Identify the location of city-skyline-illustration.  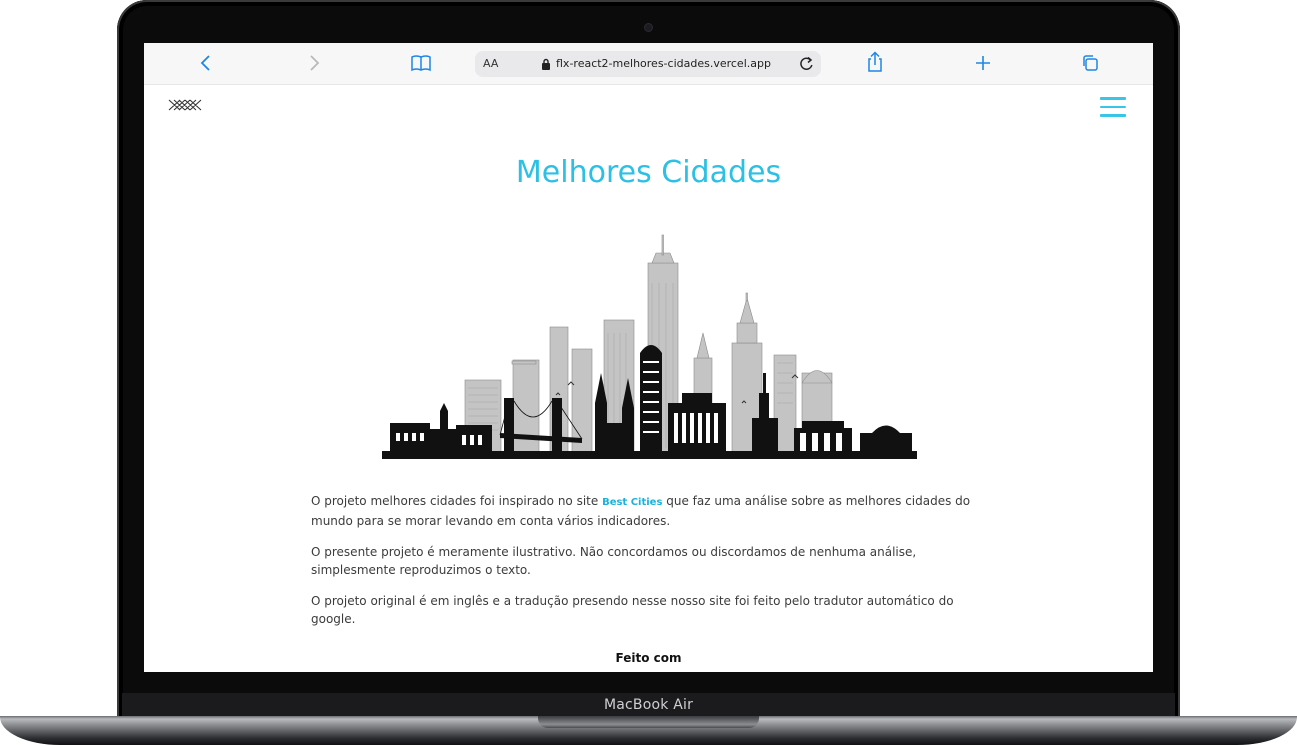
(649, 348).